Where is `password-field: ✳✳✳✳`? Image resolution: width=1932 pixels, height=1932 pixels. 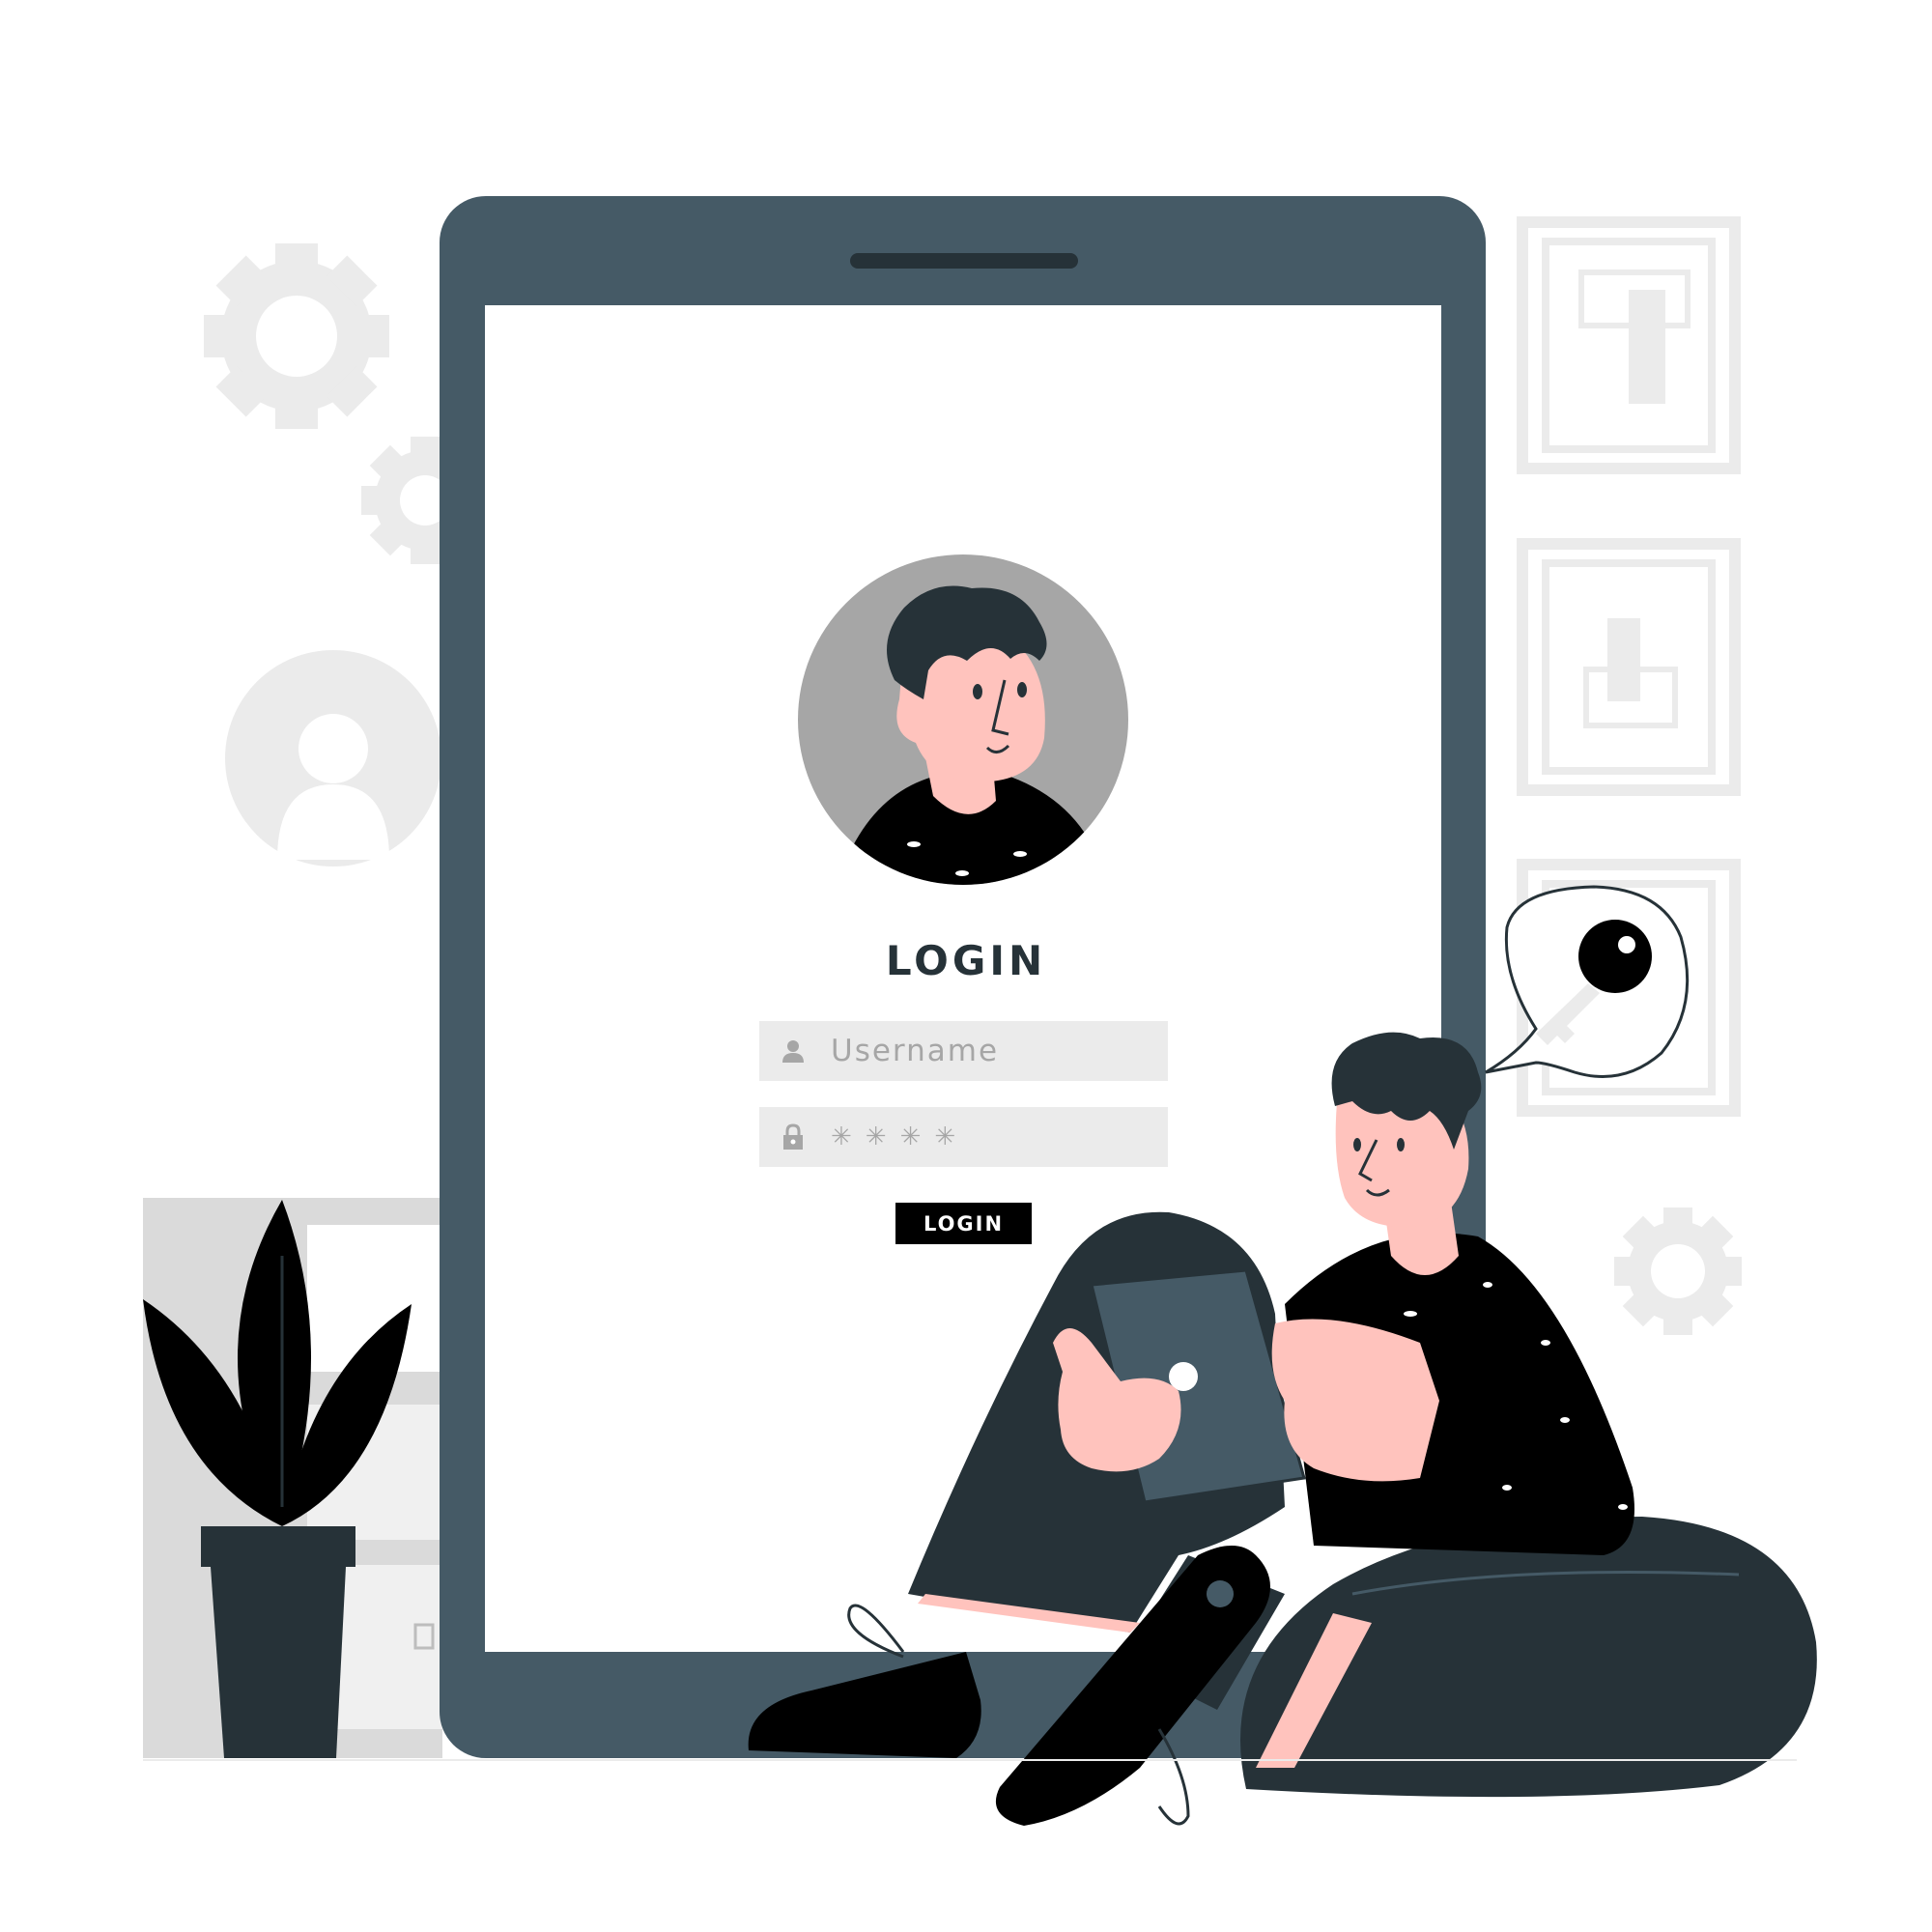 password-field: ✳✳✳✳ is located at coordinates (963, 1137).